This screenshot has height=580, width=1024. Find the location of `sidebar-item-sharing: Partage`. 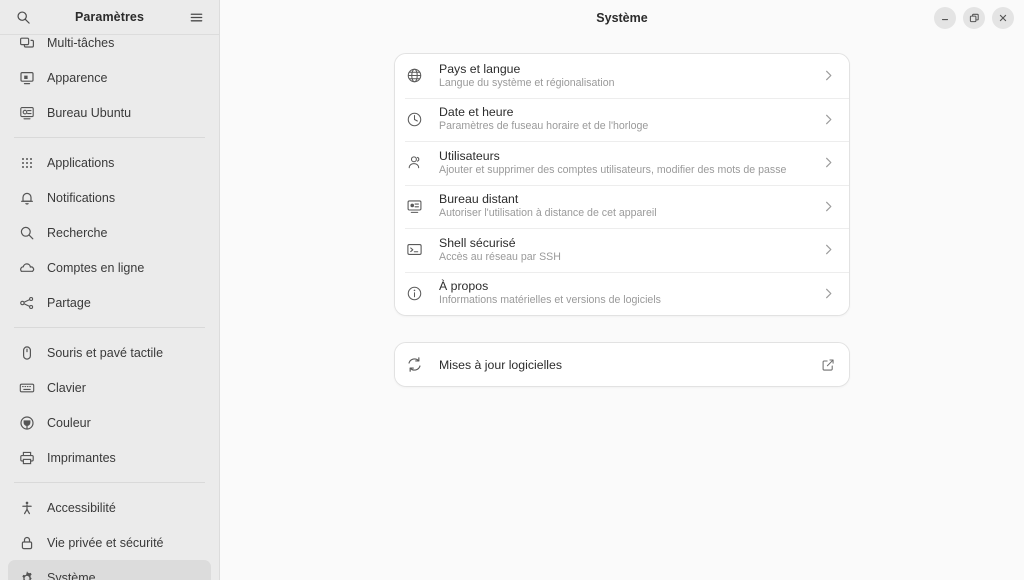

sidebar-item-sharing: Partage is located at coordinates (109, 302).